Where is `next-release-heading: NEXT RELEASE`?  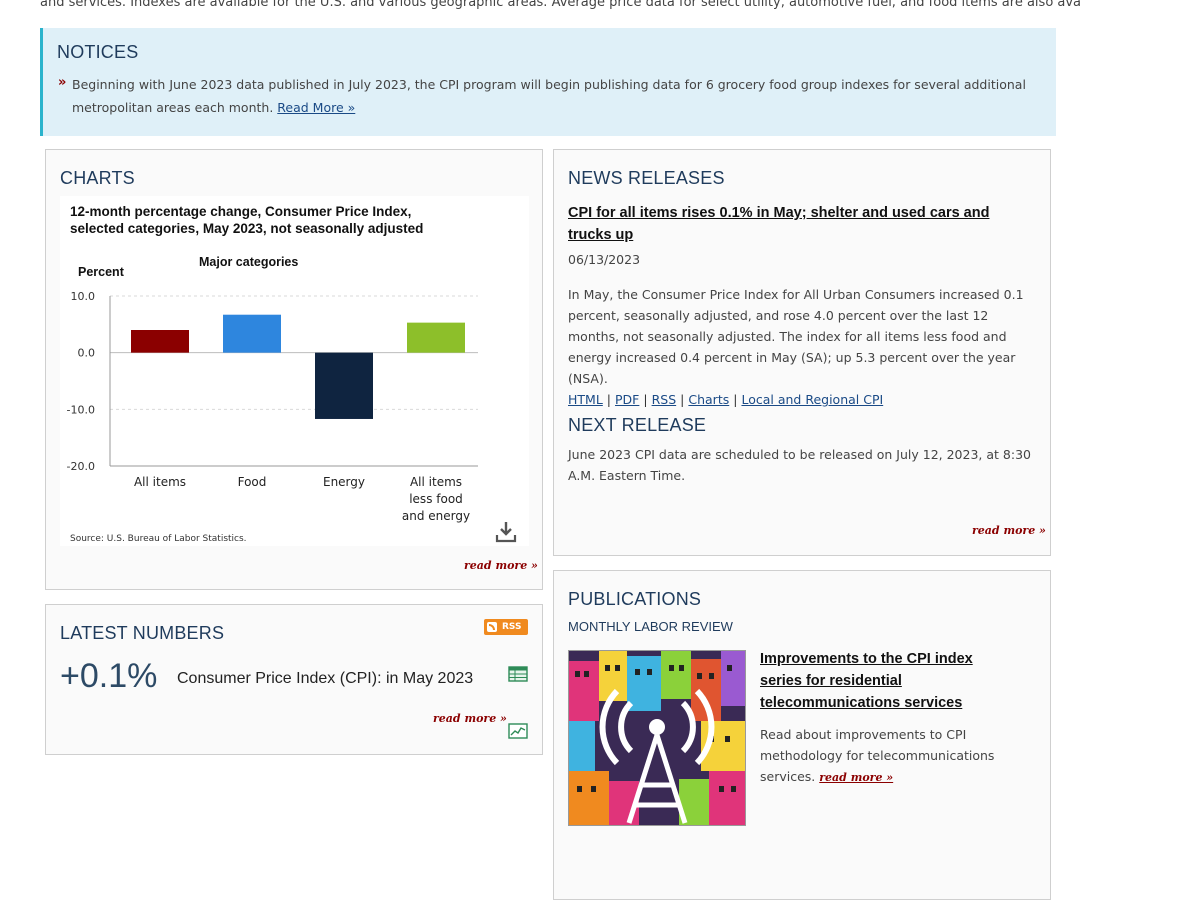
next-release-heading: NEXT RELEASE is located at coordinates (637, 425).